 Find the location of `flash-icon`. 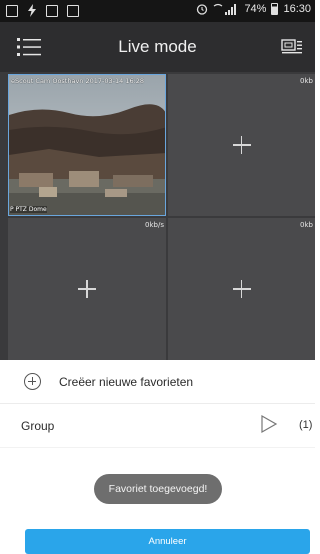

flash-icon is located at coordinates (32, 10).